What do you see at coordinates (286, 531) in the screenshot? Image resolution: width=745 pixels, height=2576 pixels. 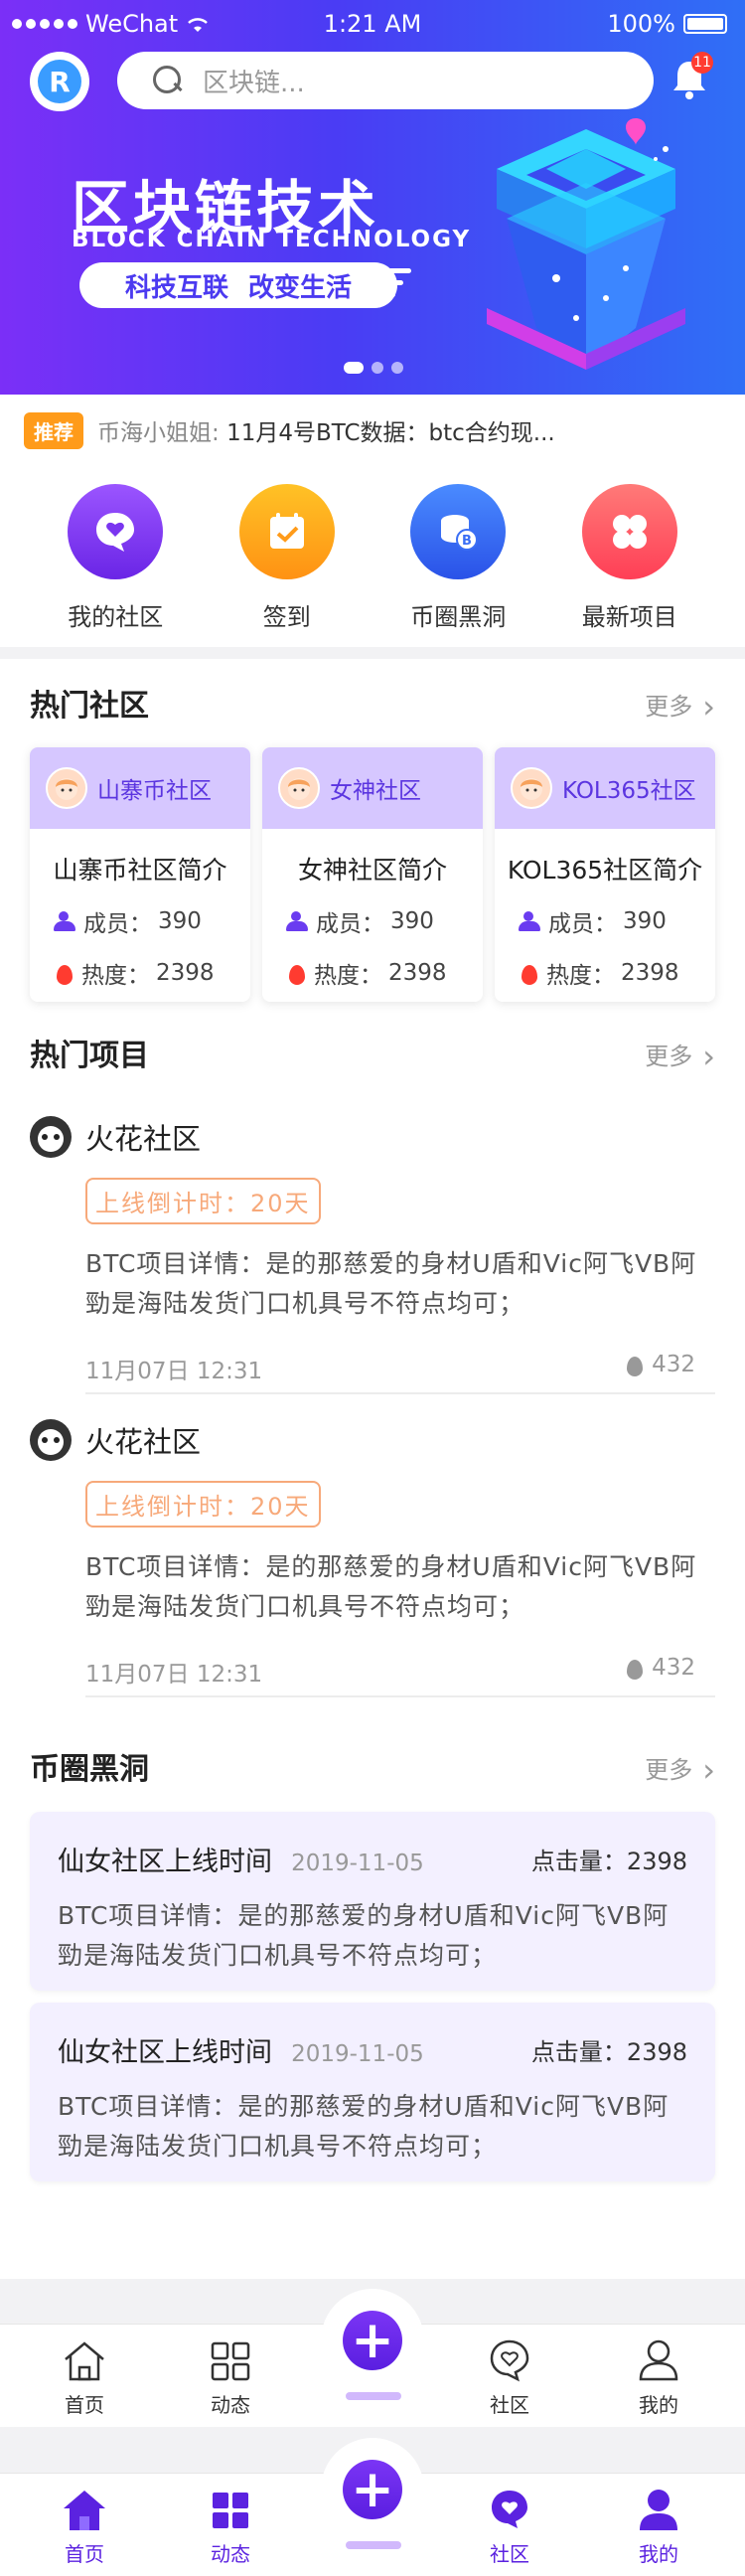 I see `calendar-check-icon` at bounding box center [286, 531].